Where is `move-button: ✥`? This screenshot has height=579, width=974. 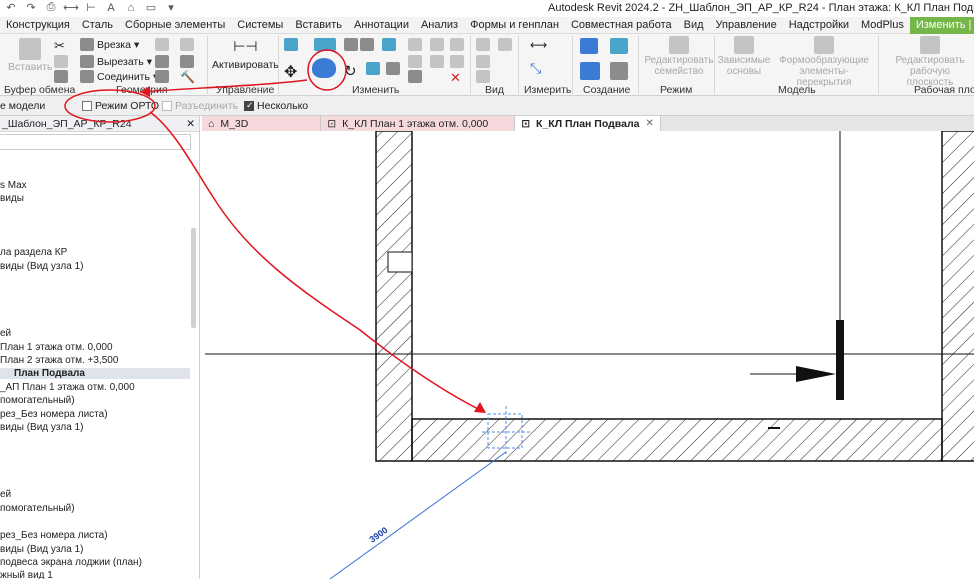 move-button: ✥ is located at coordinates (290, 72).